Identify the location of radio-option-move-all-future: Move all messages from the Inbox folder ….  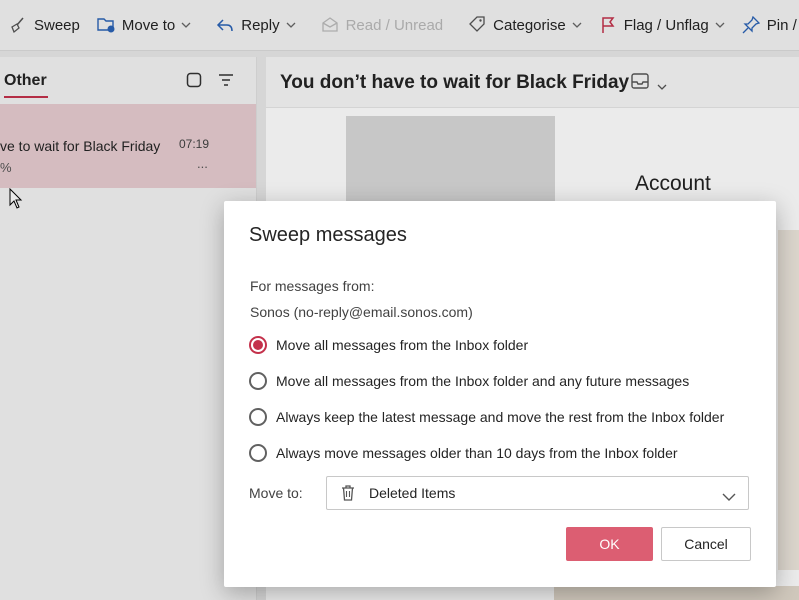
(469, 381).